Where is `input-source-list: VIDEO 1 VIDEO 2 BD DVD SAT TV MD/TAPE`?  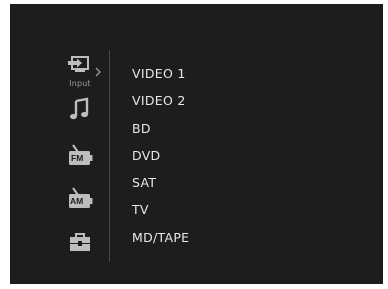 input-source-list: VIDEO 1 VIDEO 2 BD DVD SAT TV MD/TAPE is located at coordinates (160, 155).